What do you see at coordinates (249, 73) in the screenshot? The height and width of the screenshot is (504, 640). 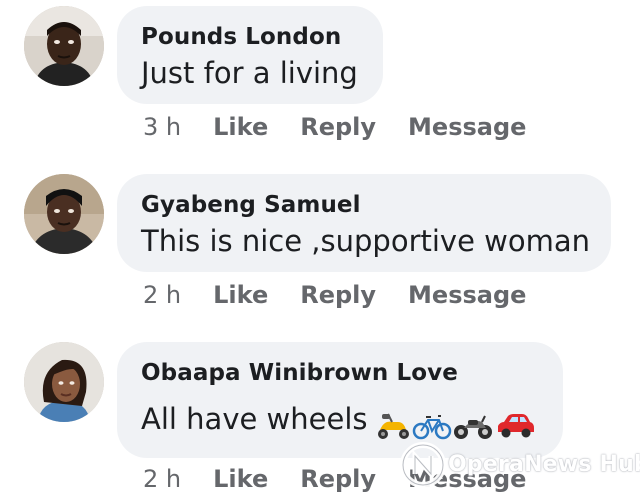 I see `comment-text: Just for a living` at bounding box center [249, 73].